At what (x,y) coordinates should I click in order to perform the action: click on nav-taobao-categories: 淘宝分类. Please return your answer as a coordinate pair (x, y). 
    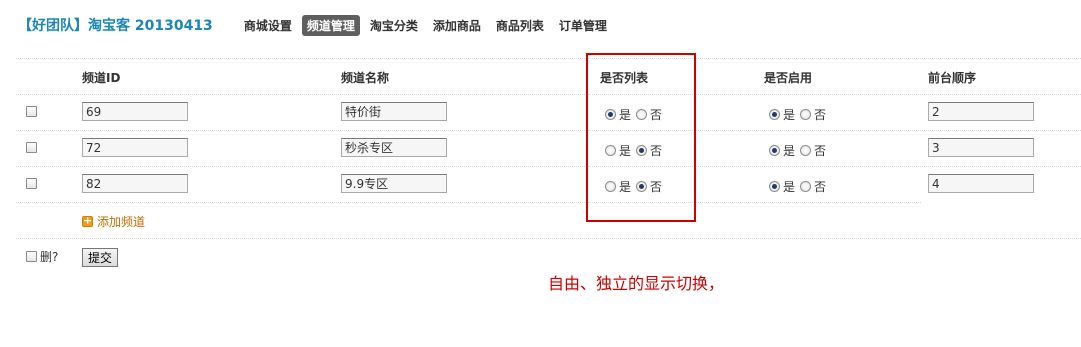
    Looking at the image, I should click on (394, 25).